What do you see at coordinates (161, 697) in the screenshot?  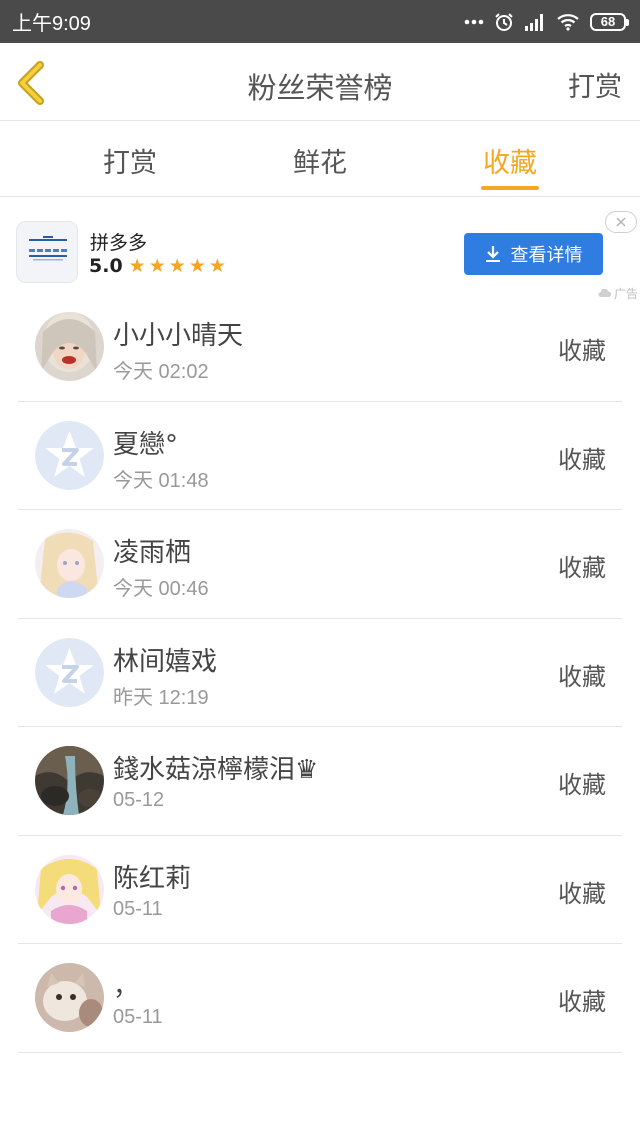 I see `fan-time: 昨天 12:19` at bounding box center [161, 697].